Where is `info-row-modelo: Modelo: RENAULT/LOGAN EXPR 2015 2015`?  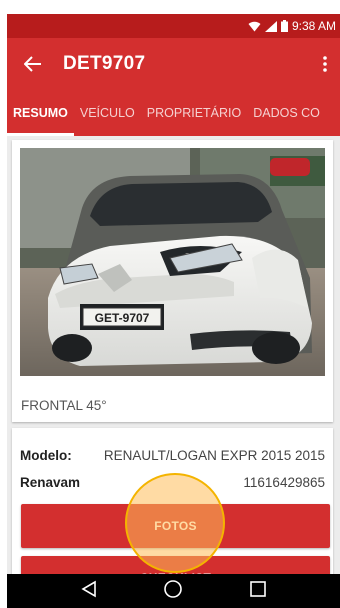 info-row-modelo: Modelo: RENAULT/LOGAN EXPR 2015 2015 is located at coordinates (172, 455).